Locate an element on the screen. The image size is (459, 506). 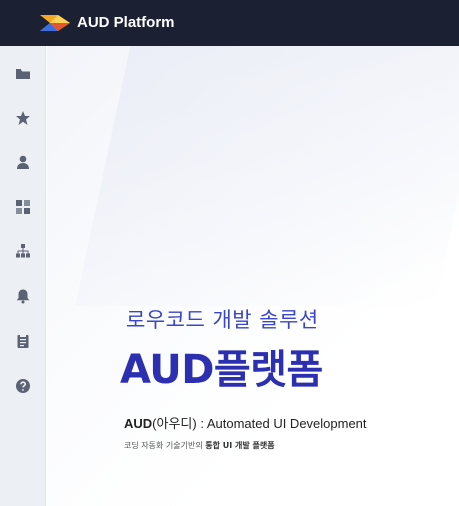
sidebar-item-notifications is located at coordinates (23, 296).